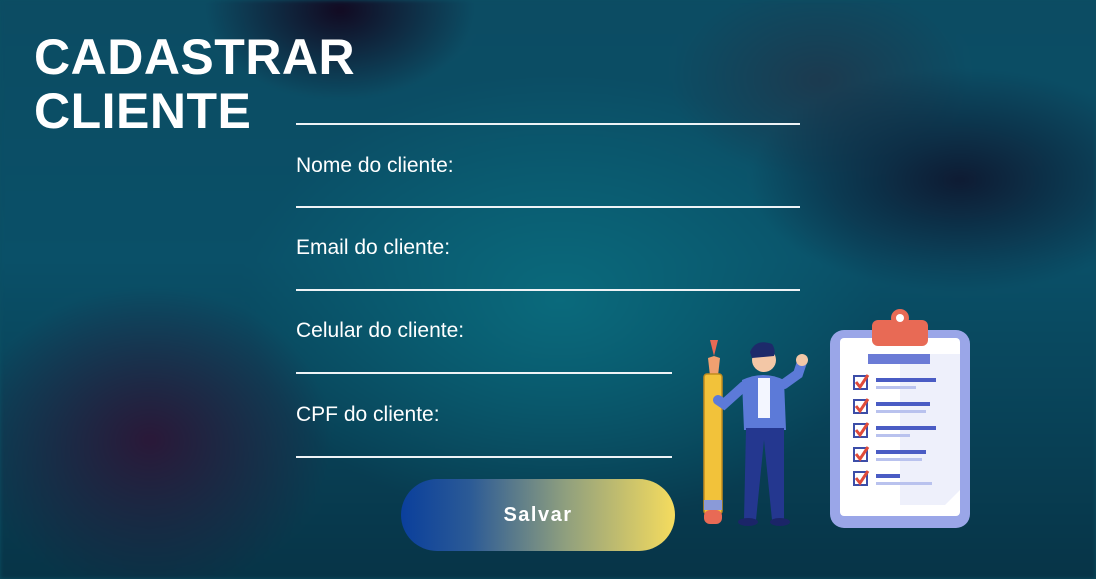 The height and width of the screenshot is (579, 1096). Describe the element at coordinates (548, 191) in the screenshot. I see `name-input` at that location.